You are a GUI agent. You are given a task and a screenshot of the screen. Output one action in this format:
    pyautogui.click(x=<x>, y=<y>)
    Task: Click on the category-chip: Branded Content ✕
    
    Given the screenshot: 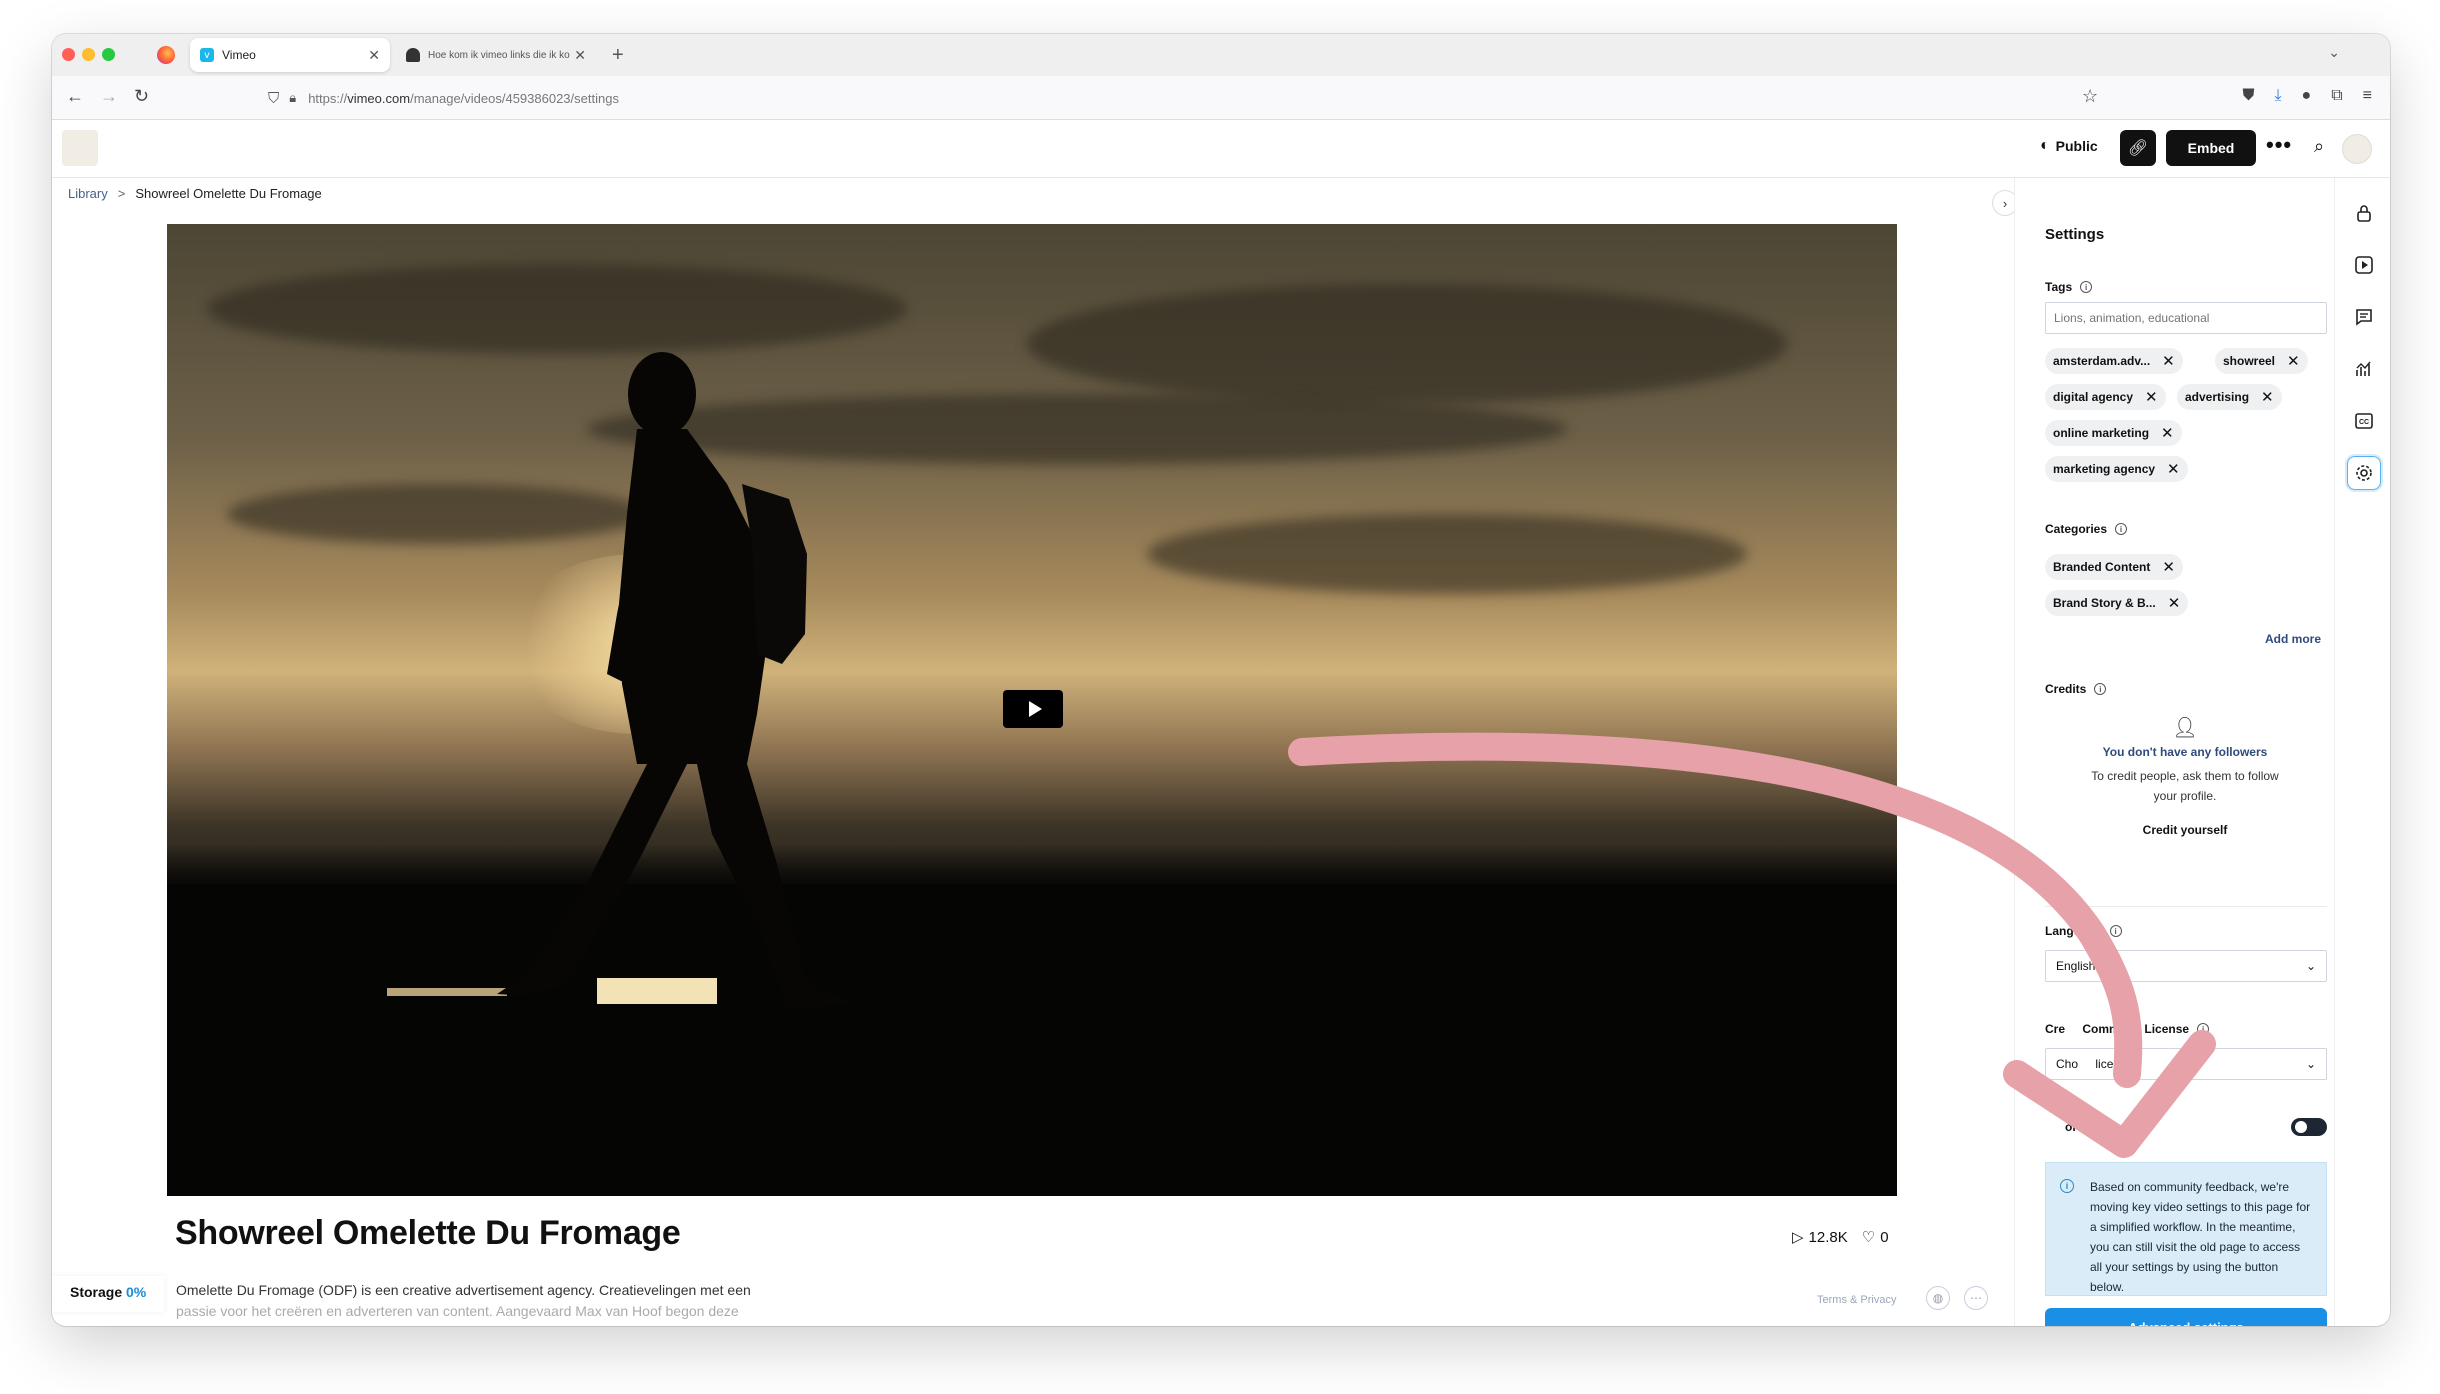 What is the action you would take?
    pyautogui.click(x=2114, y=567)
    